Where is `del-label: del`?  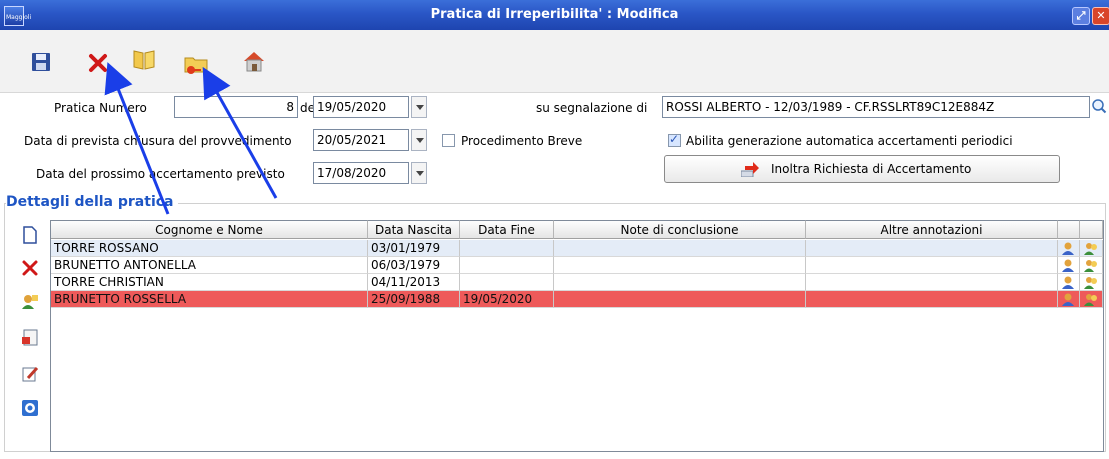 del-label: del is located at coordinates (309, 108).